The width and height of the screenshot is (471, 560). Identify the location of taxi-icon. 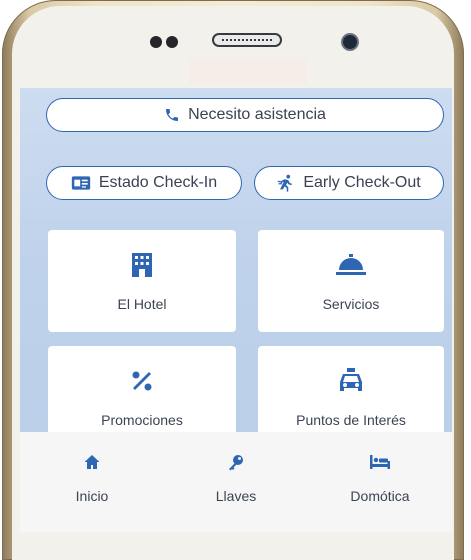
(351, 379).